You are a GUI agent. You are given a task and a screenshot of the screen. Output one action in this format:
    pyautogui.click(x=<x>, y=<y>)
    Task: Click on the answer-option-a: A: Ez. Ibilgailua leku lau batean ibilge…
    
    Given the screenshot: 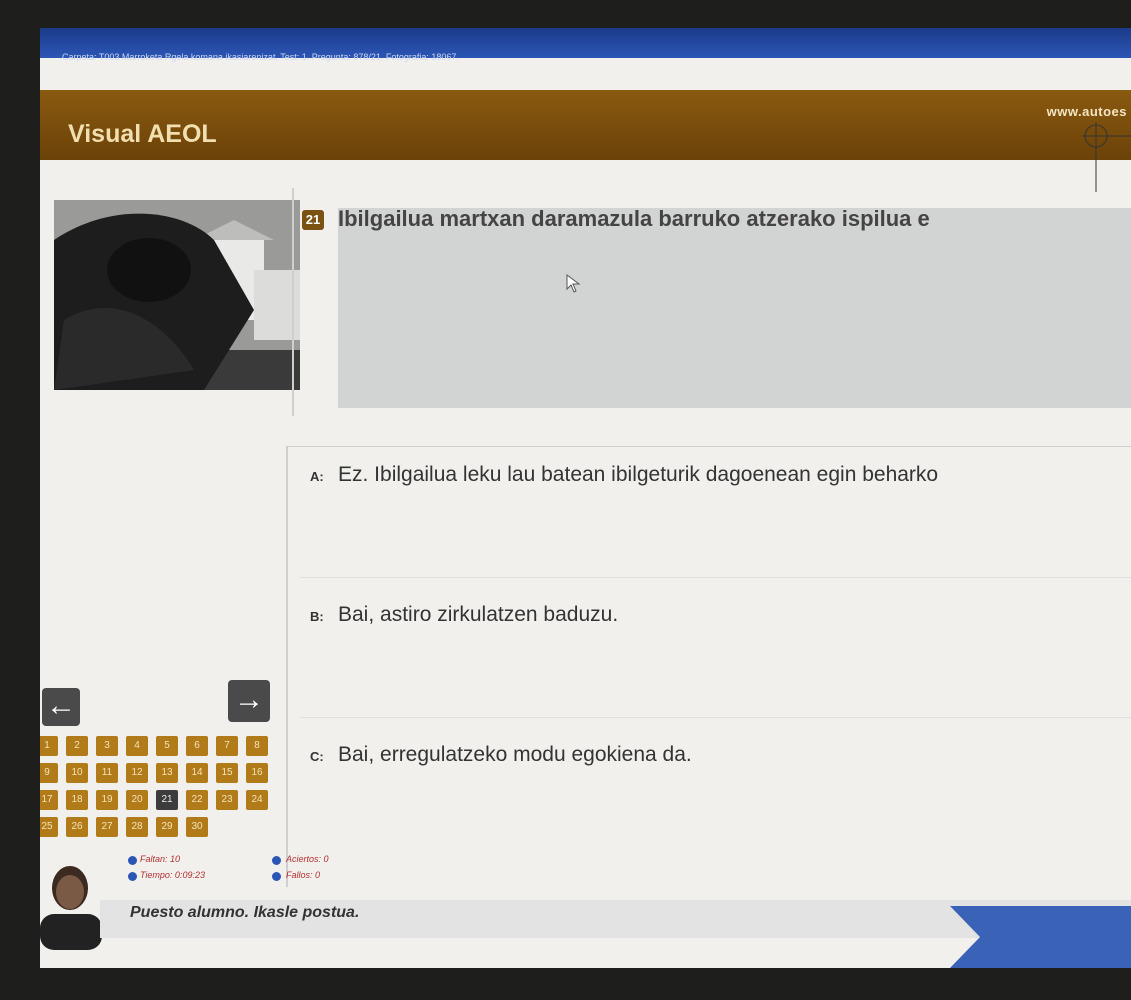 What is the action you would take?
    pyautogui.click(x=715, y=512)
    